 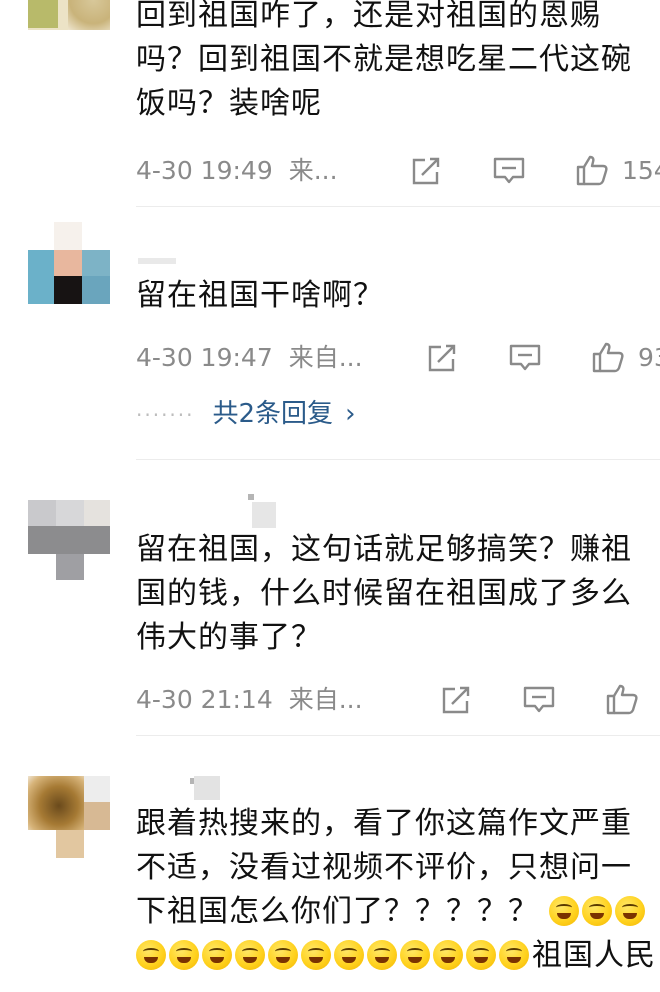 What do you see at coordinates (384, 549) in the screenshot?
I see `comment-text-line: 留在祖国，这句话就足够搞笑？赚祖` at bounding box center [384, 549].